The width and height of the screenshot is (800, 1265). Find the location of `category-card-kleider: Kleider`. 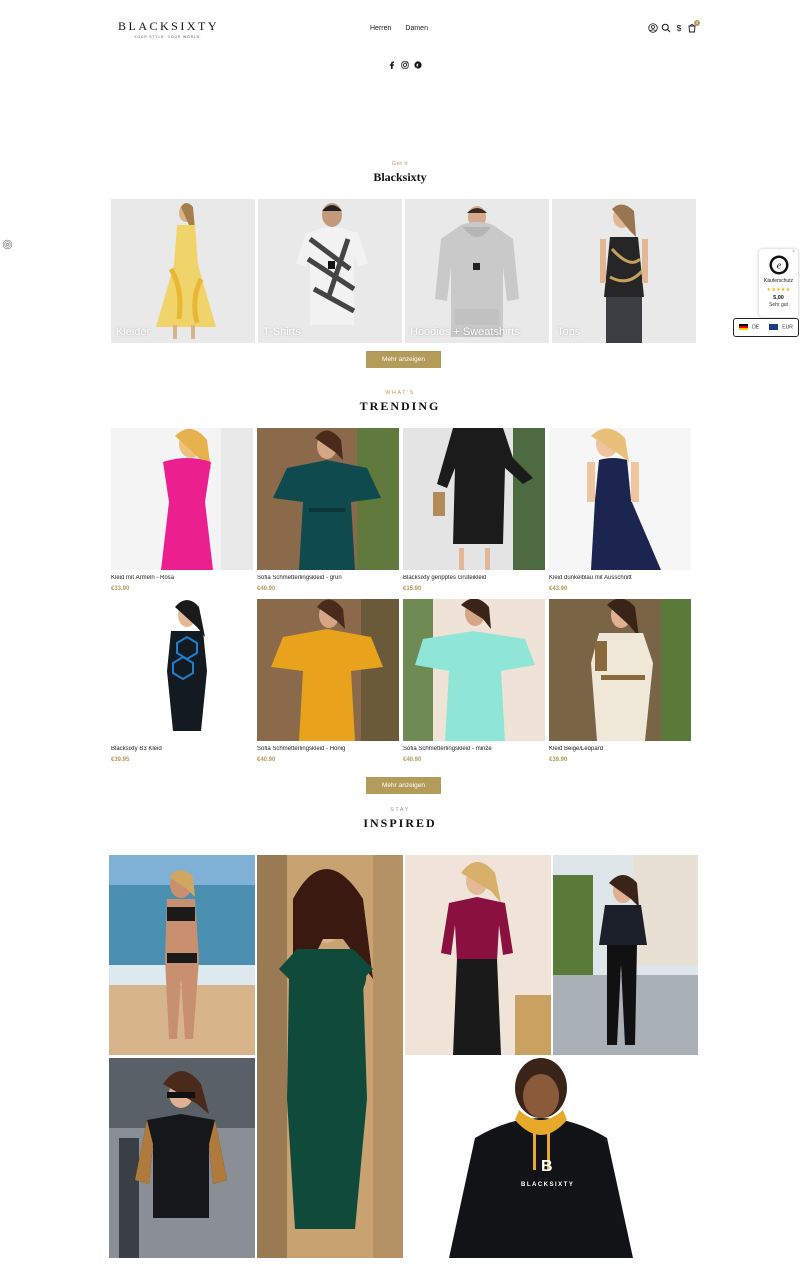

category-card-kleider: Kleider is located at coordinates (183, 271).